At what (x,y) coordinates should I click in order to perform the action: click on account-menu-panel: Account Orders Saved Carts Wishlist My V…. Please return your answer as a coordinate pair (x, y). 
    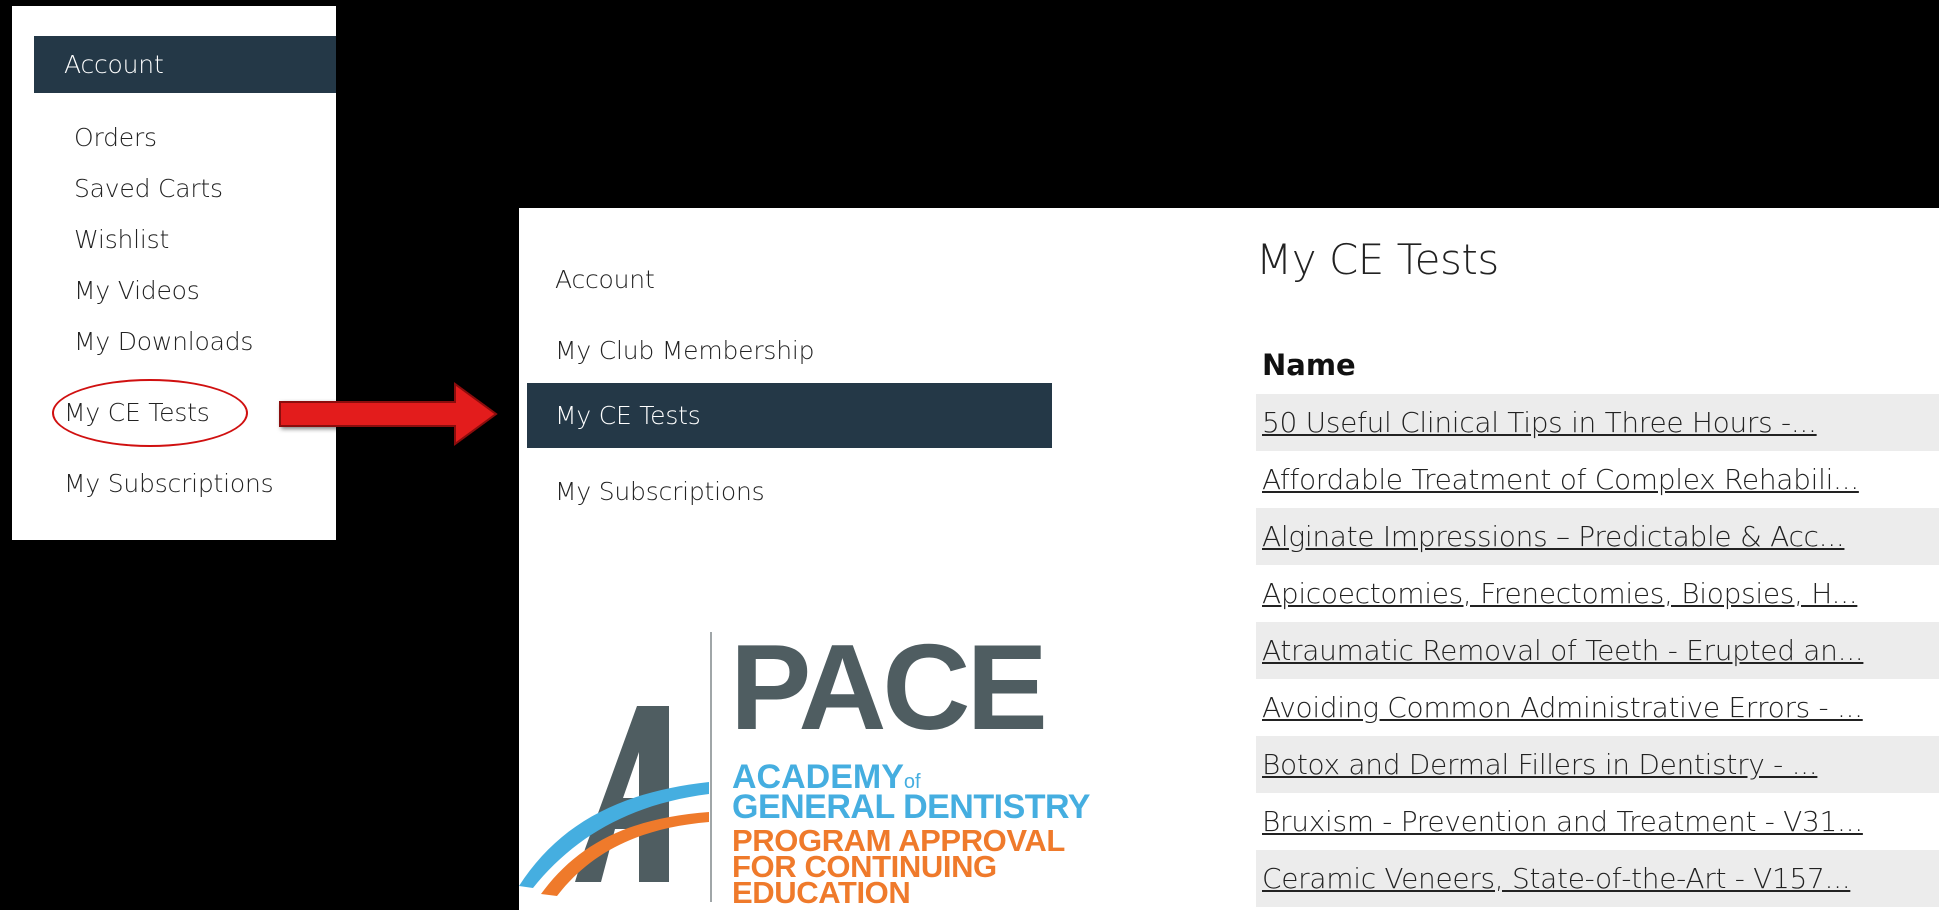
    Looking at the image, I should click on (174, 273).